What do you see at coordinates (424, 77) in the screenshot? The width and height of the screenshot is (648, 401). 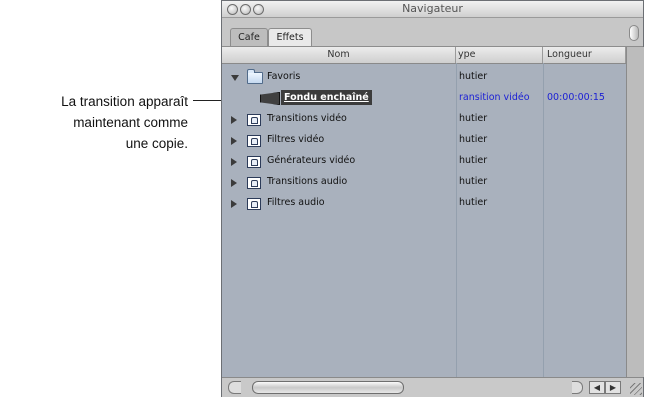 I see `list-item-favoris: Favoris hutier` at bounding box center [424, 77].